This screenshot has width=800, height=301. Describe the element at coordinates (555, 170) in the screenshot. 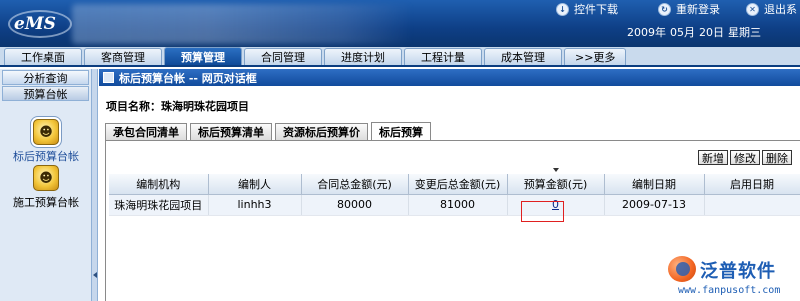

I see `sort-arrow-icon` at that location.